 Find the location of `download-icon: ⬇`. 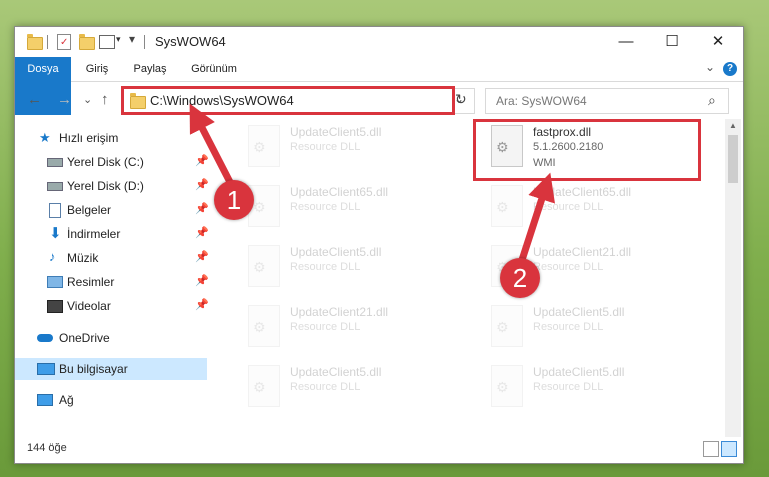

download-icon: ⬇ is located at coordinates (55, 233).